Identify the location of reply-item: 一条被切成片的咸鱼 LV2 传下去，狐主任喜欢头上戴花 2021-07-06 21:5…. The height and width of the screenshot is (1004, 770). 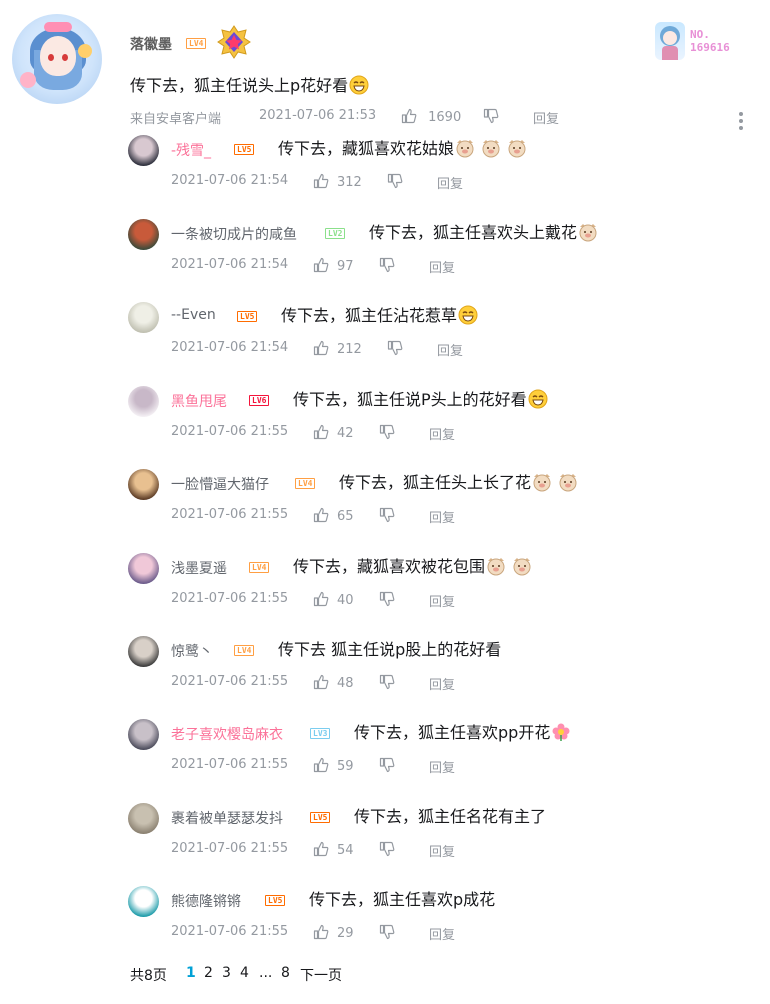
(385, 260).